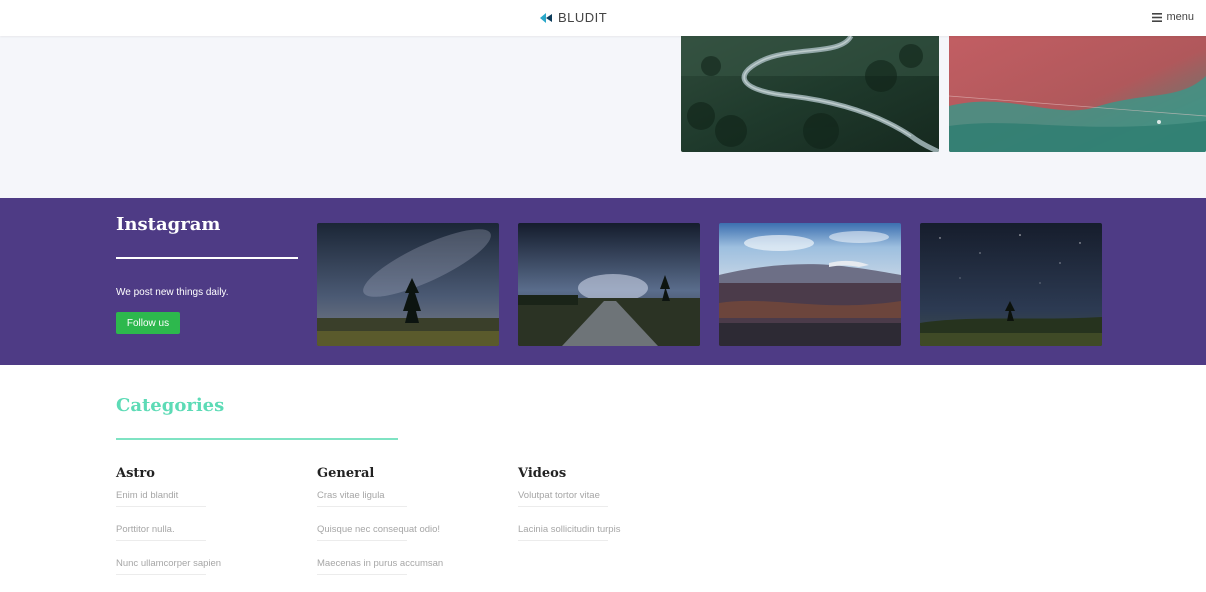 The height and width of the screenshot is (592, 1206). I want to click on categories-divider, so click(257, 439).